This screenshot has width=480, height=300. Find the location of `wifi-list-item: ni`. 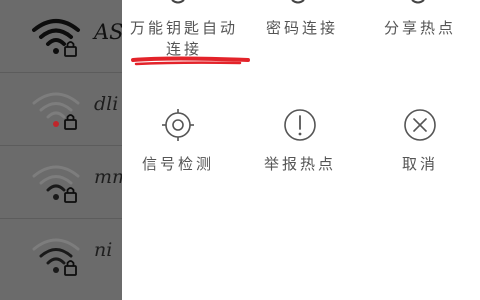

wifi-list-item: ni is located at coordinates (61, 255).